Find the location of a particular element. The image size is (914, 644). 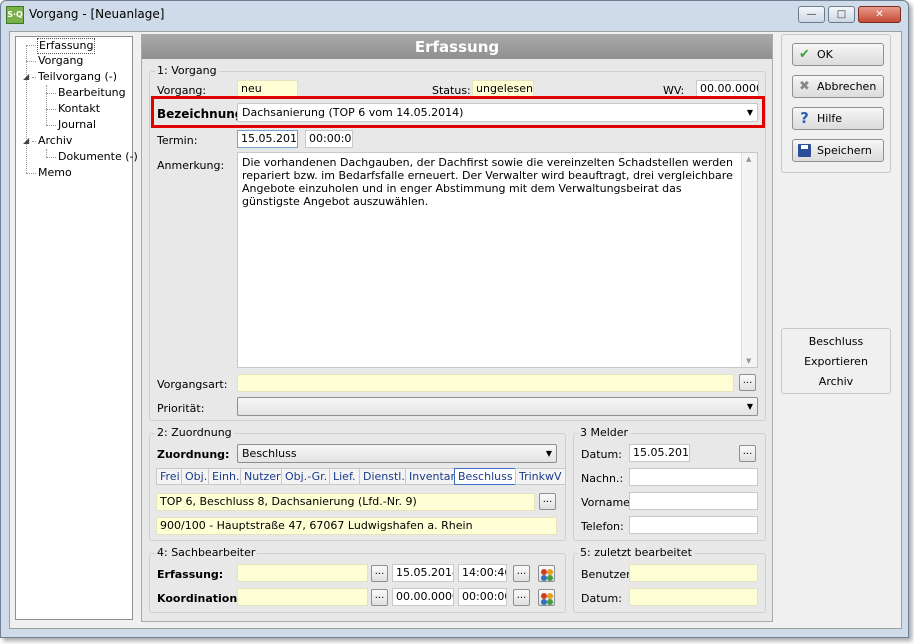

tab-inventar: Inventar is located at coordinates (432, 476).